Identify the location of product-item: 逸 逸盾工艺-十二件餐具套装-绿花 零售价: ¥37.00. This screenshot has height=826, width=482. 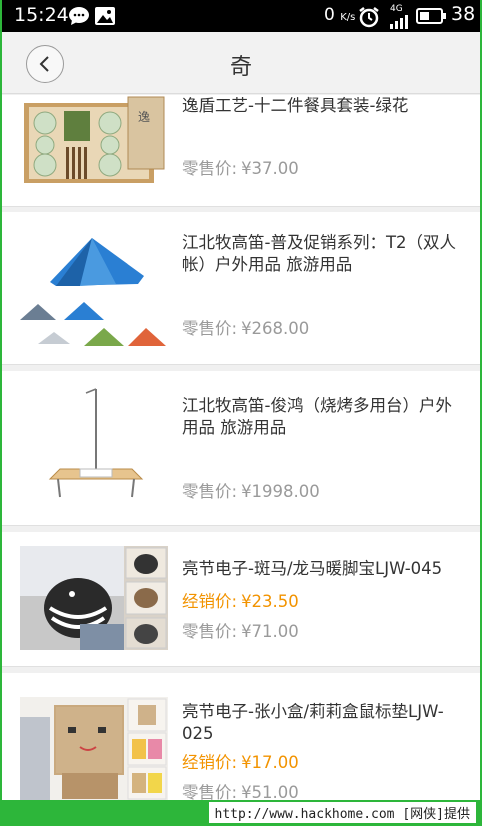
(241, 151).